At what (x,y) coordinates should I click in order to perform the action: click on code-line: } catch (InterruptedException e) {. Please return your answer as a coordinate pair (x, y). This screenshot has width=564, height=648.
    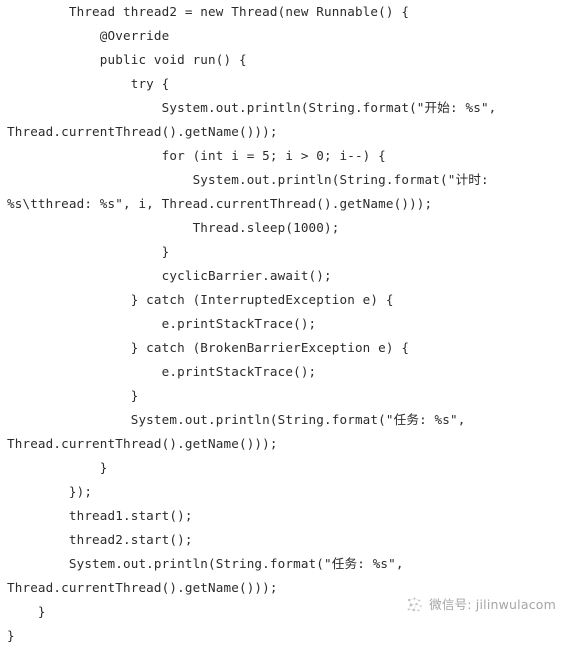
    Looking at the image, I should click on (200, 299).